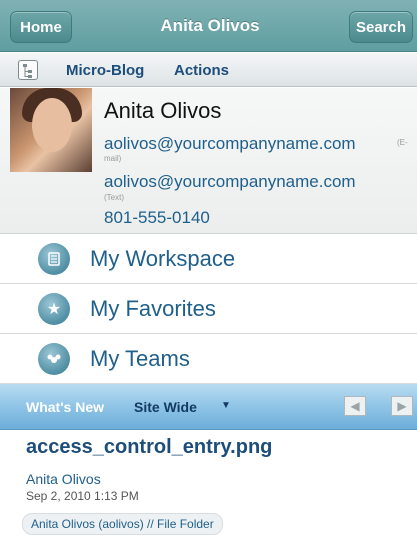  What do you see at coordinates (230, 182) in the screenshot?
I see `text-link: aolivos@yourcompanyname.com` at bounding box center [230, 182].